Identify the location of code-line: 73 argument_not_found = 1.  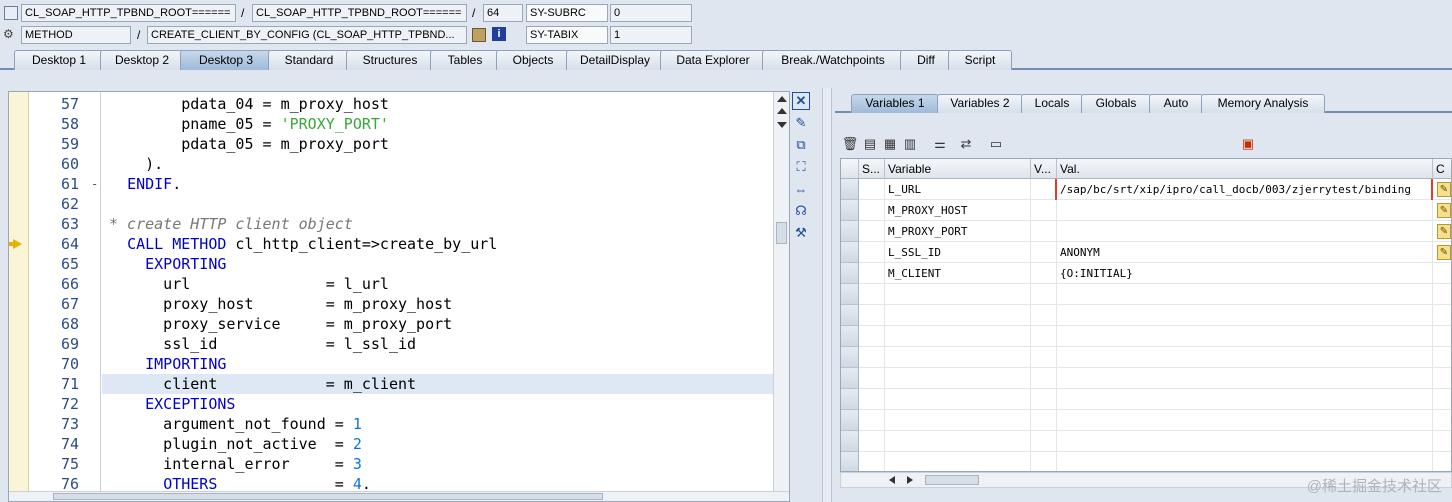
(391, 424).